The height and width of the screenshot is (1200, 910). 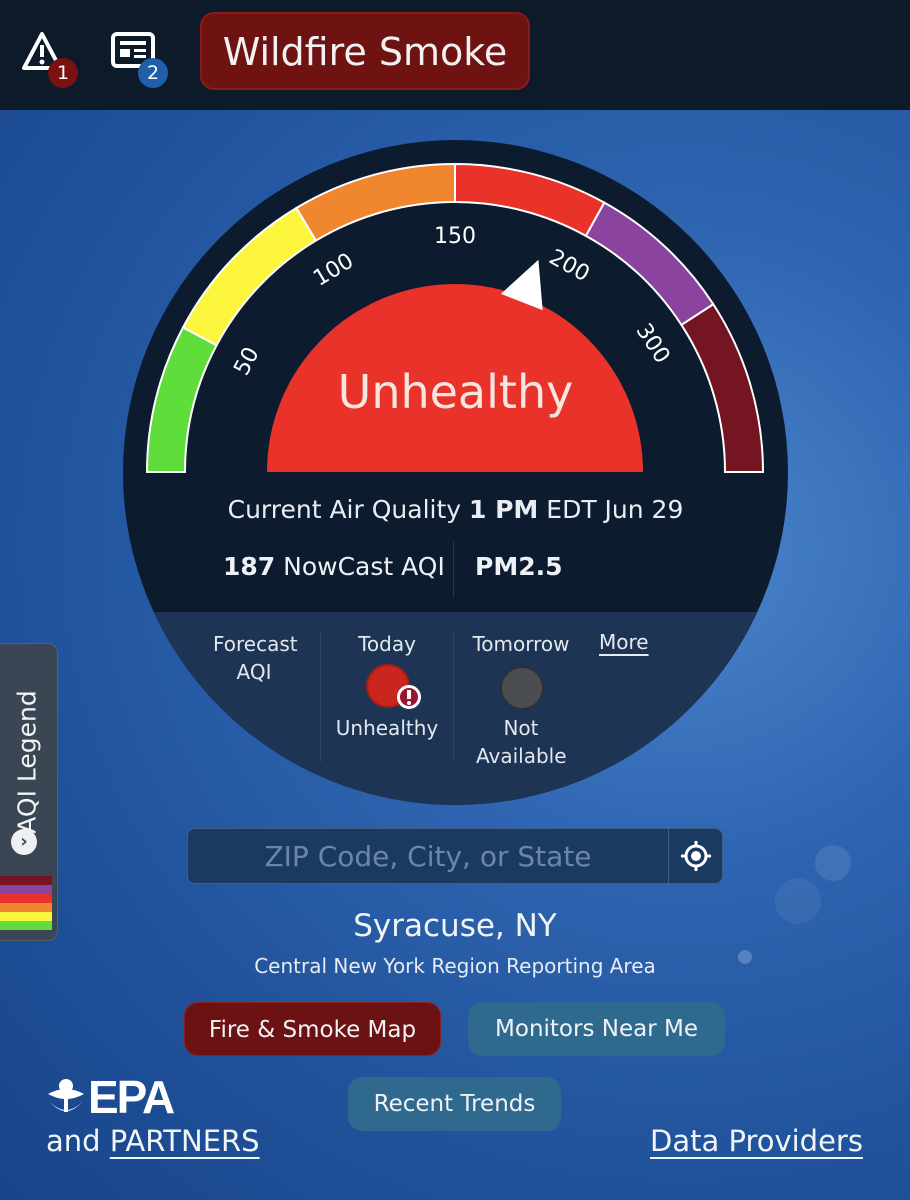 What do you see at coordinates (455, 926) in the screenshot?
I see `city-name: Syracuse, NY` at bounding box center [455, 926].